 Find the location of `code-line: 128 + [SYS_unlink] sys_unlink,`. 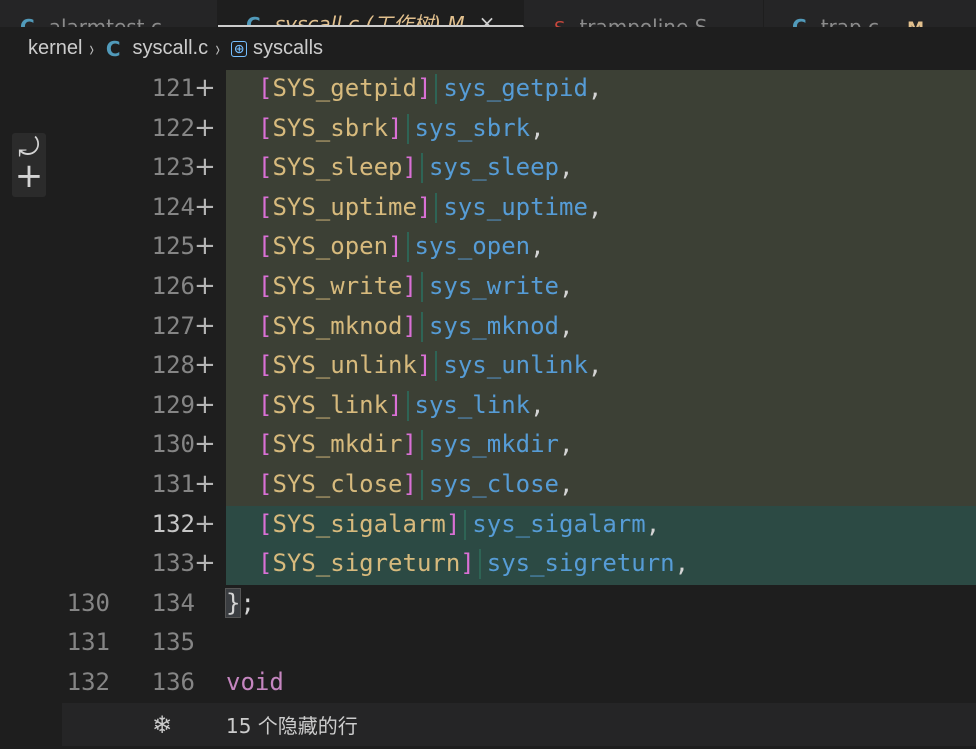

code-line: 128 + [SYS_unlink] sys_unlink, is located at coordinates (488, 367).